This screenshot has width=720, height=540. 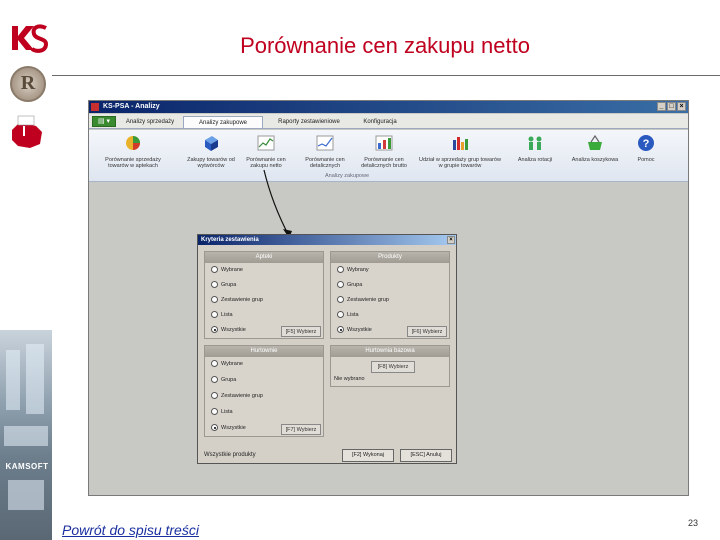 What do you see at coordinates (133, 143) in the screenshot?
I see `pie-chart-icon` at bounding box center [133, 143].